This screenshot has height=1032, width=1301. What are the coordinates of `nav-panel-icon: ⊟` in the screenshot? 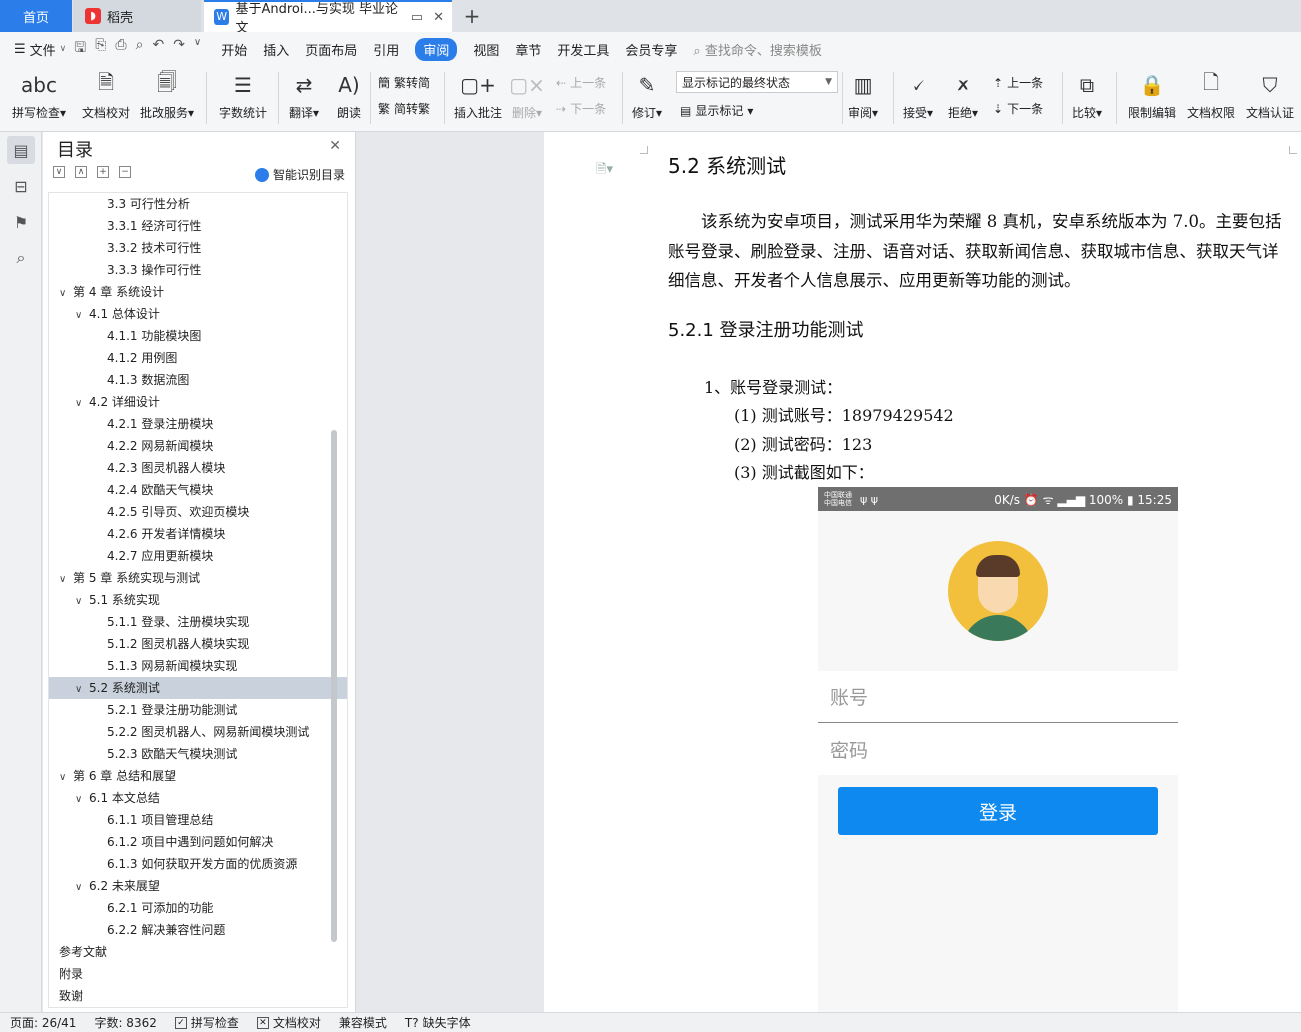 It's located at (21, 186).